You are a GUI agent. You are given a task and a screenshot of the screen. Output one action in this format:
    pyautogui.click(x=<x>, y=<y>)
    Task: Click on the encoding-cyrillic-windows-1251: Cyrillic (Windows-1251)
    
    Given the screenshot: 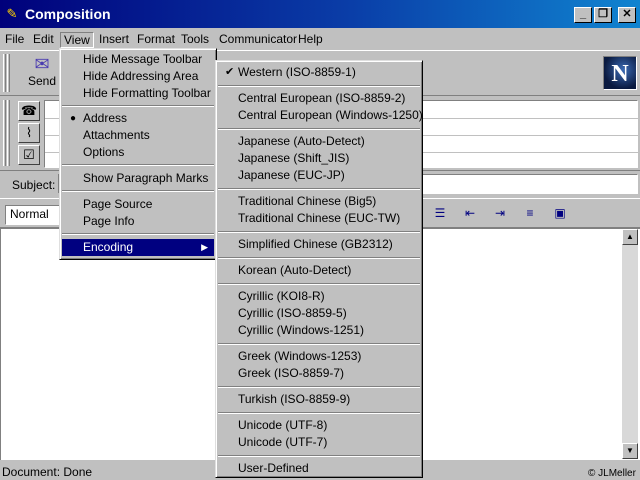 What is the action you would take?
    pyautogui.click(x=319, y=330)
    